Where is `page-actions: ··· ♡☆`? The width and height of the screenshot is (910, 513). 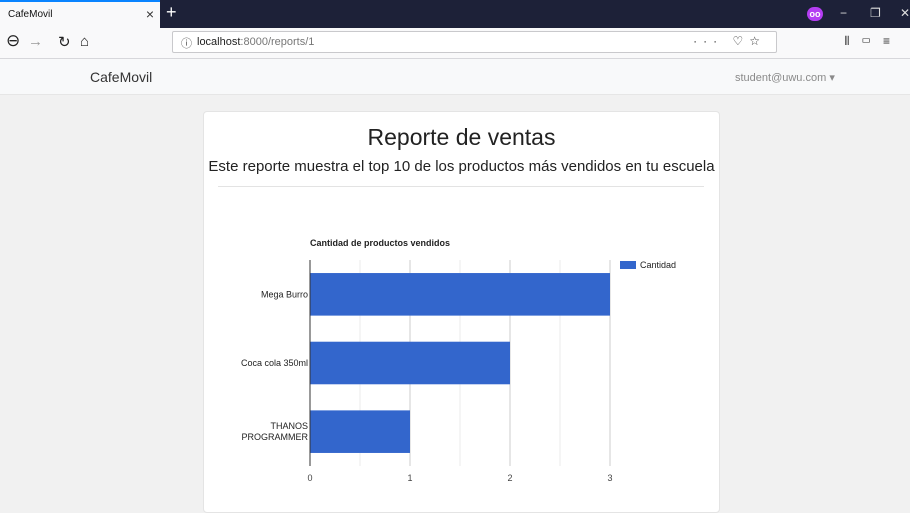 page-actions: ··· ♡☆ is located at coordinates (729, 41).